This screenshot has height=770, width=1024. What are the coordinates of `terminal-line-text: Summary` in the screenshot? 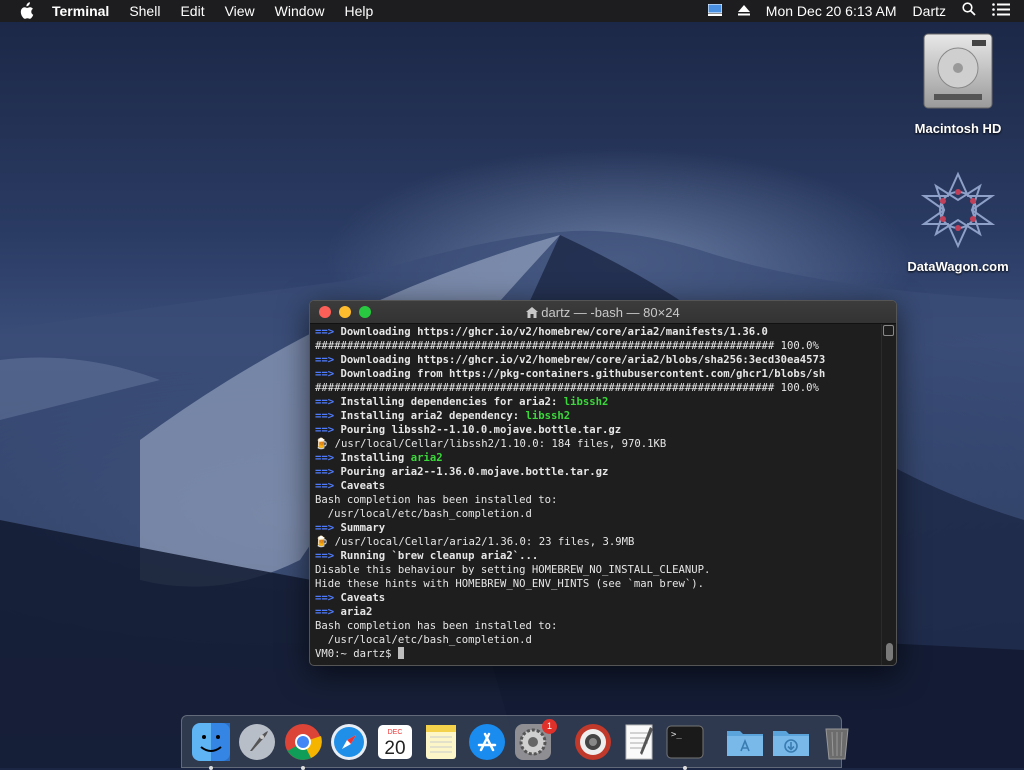 It's located at (363, 528).